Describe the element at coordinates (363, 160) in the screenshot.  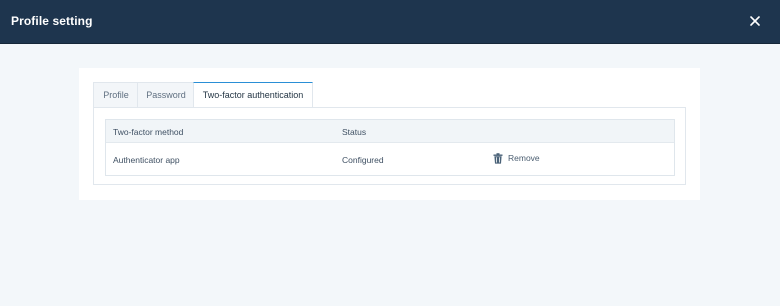
I see `status-cell: Configured` at that location.